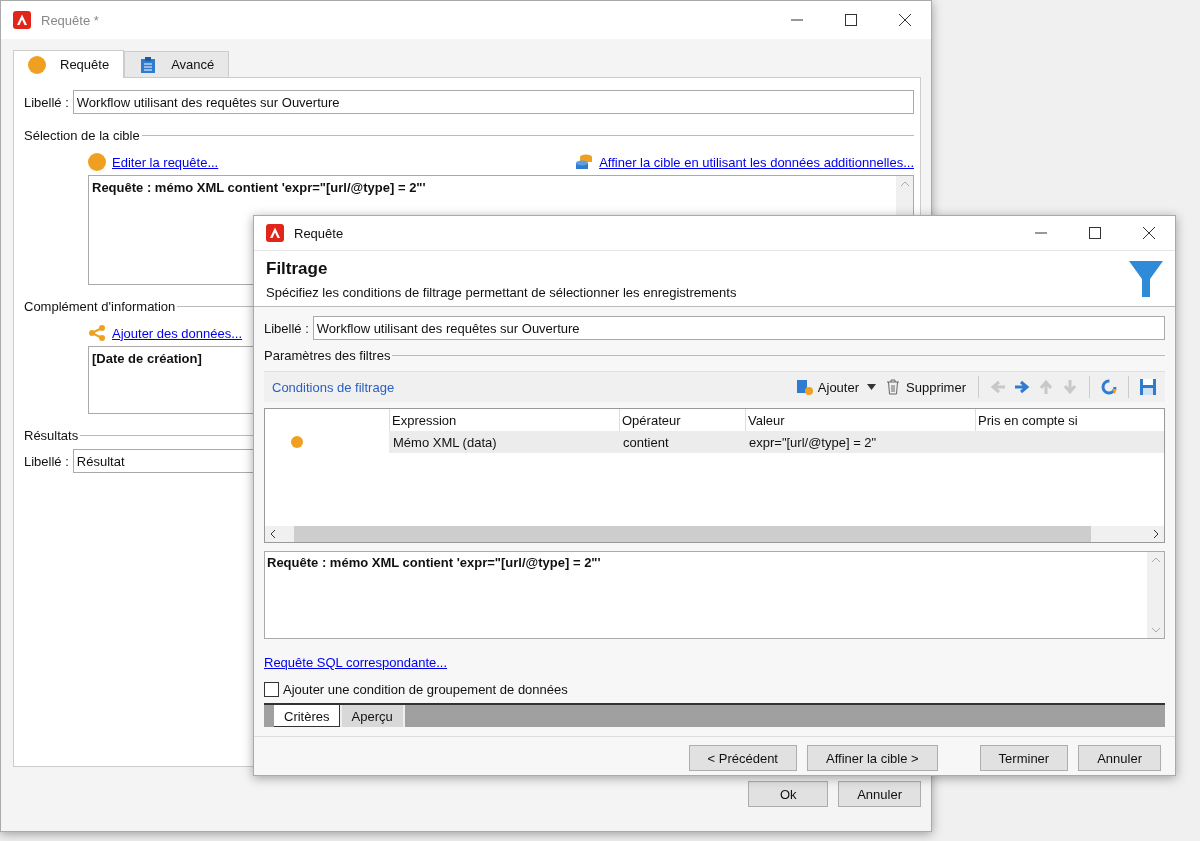 This screenshot has width=1200, height=841. What do you see at coordinates (327, 355) in the screenshot?
I see `section-title: Paramètres des filtres` at bounding box center [327, 355].